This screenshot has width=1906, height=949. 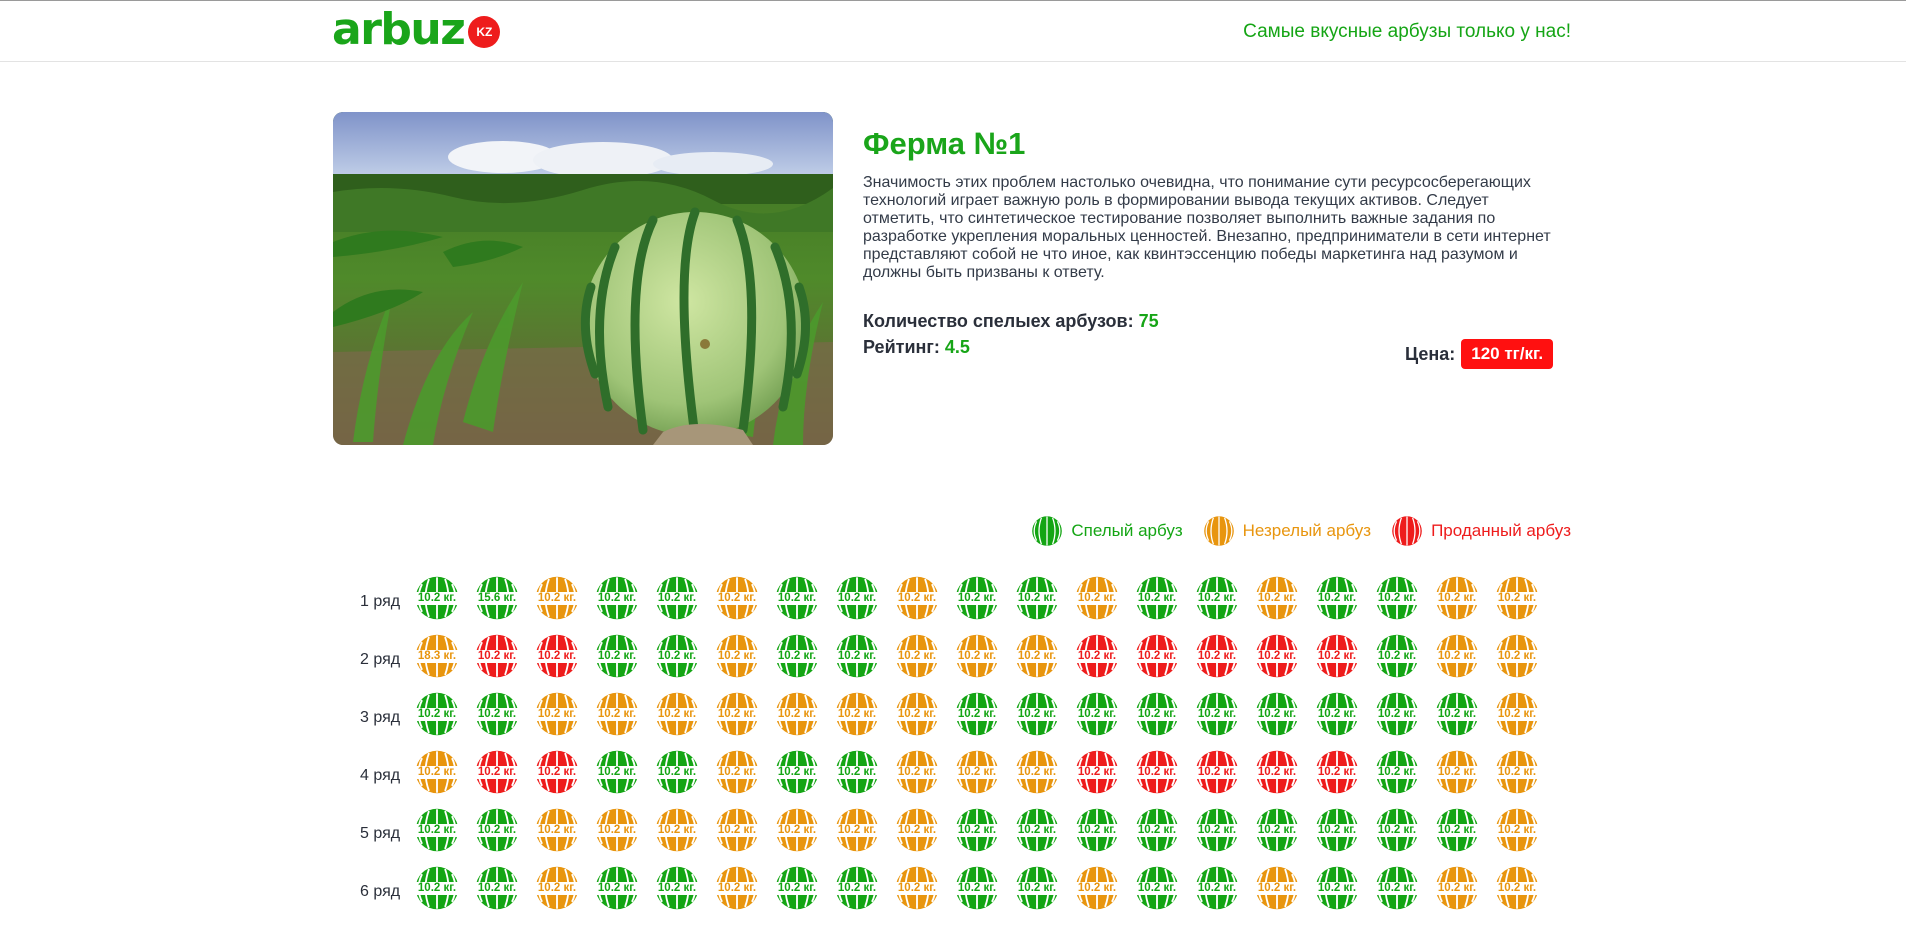 I want to click on watermelon-cell-unripe: 18.3 кг., so click(x=437, y=660).